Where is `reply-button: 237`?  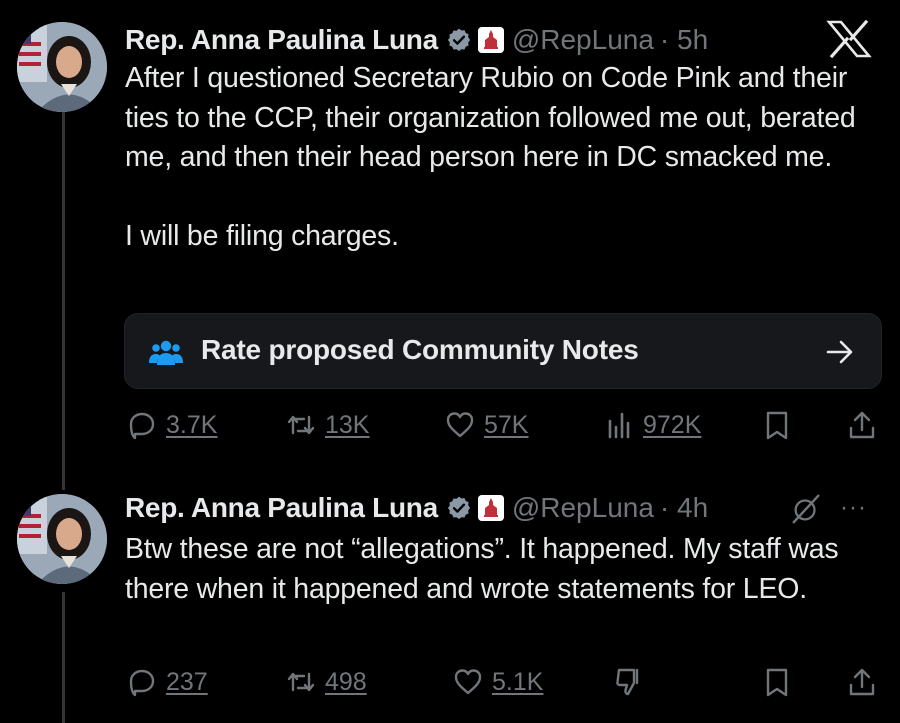 reply-button: 237 is located at coordinates (167, 682).